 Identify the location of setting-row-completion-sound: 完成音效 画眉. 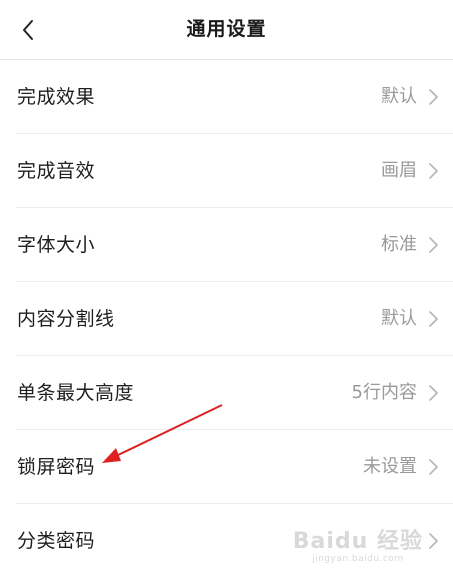
(226, 171).